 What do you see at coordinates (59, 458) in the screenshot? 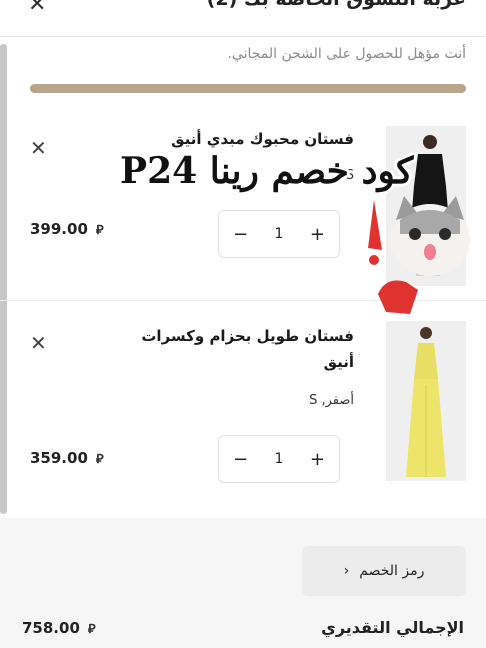
I see `item-price-value: 359.00` at bounding box center [59, 458].